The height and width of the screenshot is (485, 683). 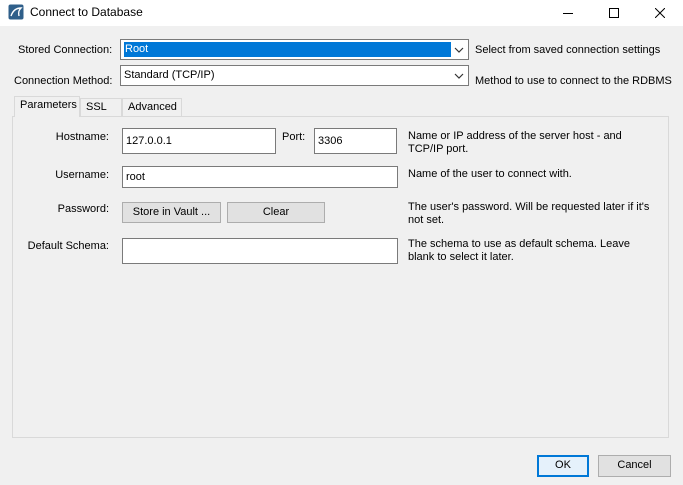 I want to click on minimize-button, so click(x=568, y=13).